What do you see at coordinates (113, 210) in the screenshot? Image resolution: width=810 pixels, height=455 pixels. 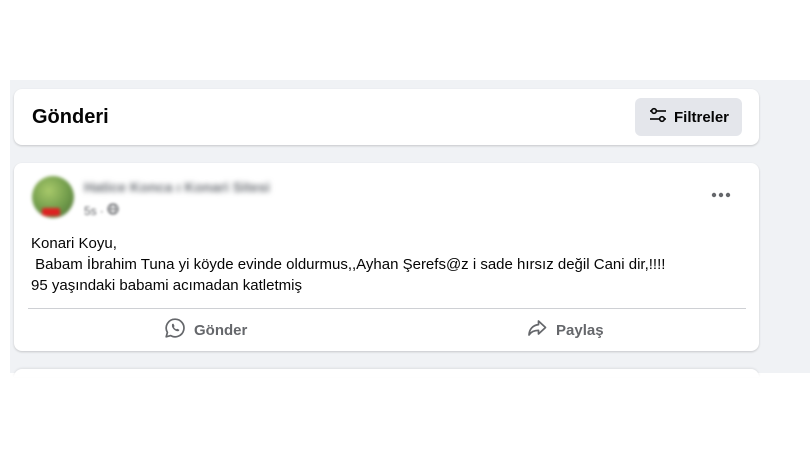 I see `globe-icon` at bounding box center [113, 210].